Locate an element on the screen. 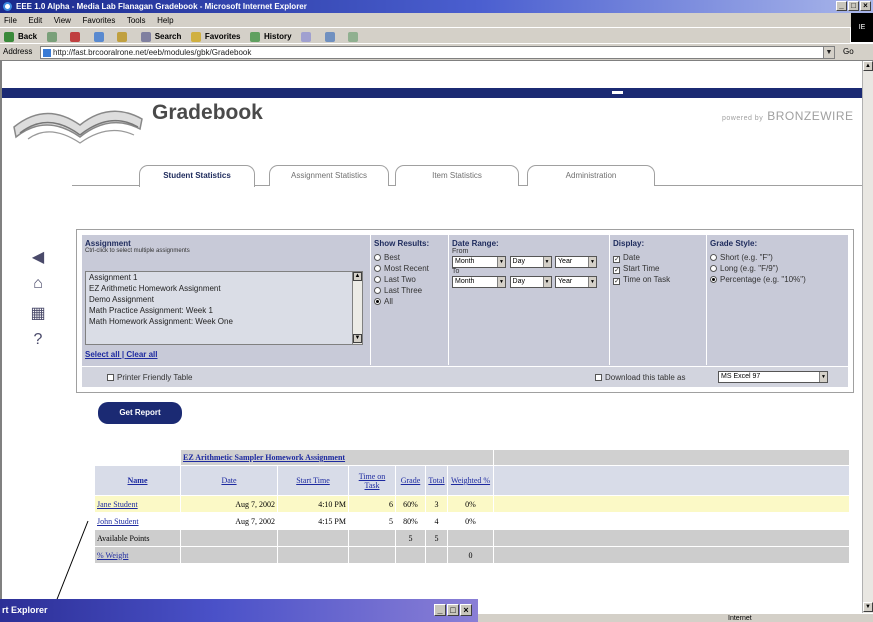 This screenshot has height=622, width=873. student-name-link: John Student is located at coordinates (118, 521).